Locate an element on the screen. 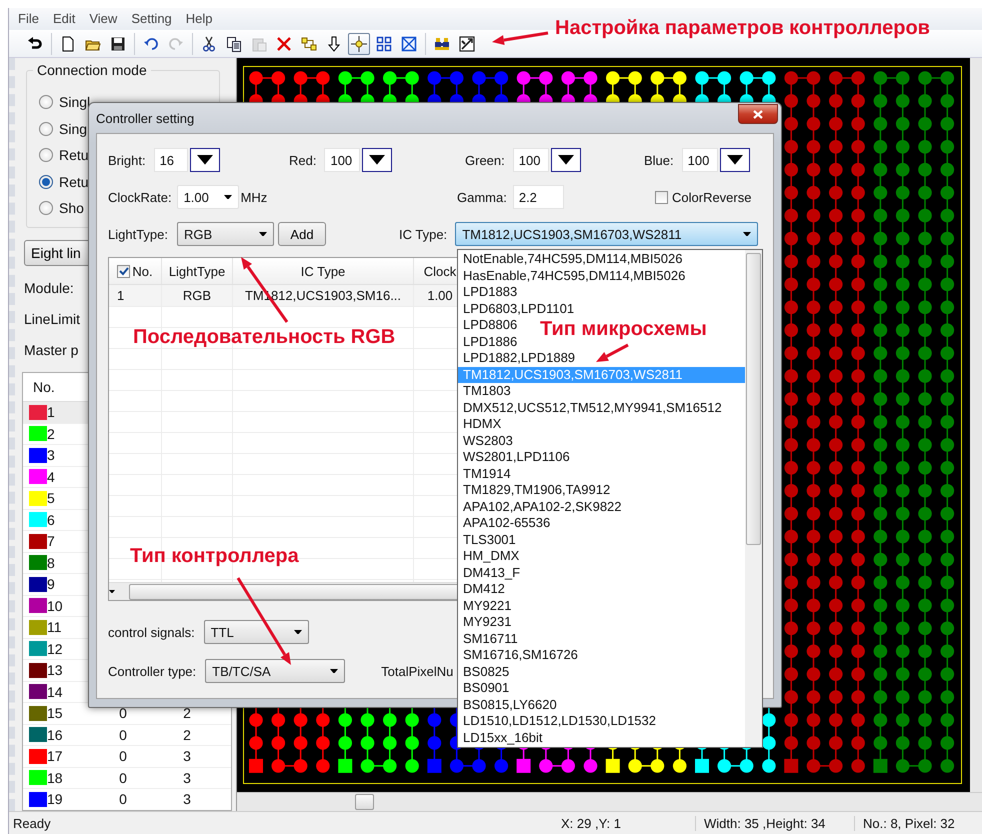  list-option: APA102,APA102-2,SK9822 is located at coordinates (541, 506).